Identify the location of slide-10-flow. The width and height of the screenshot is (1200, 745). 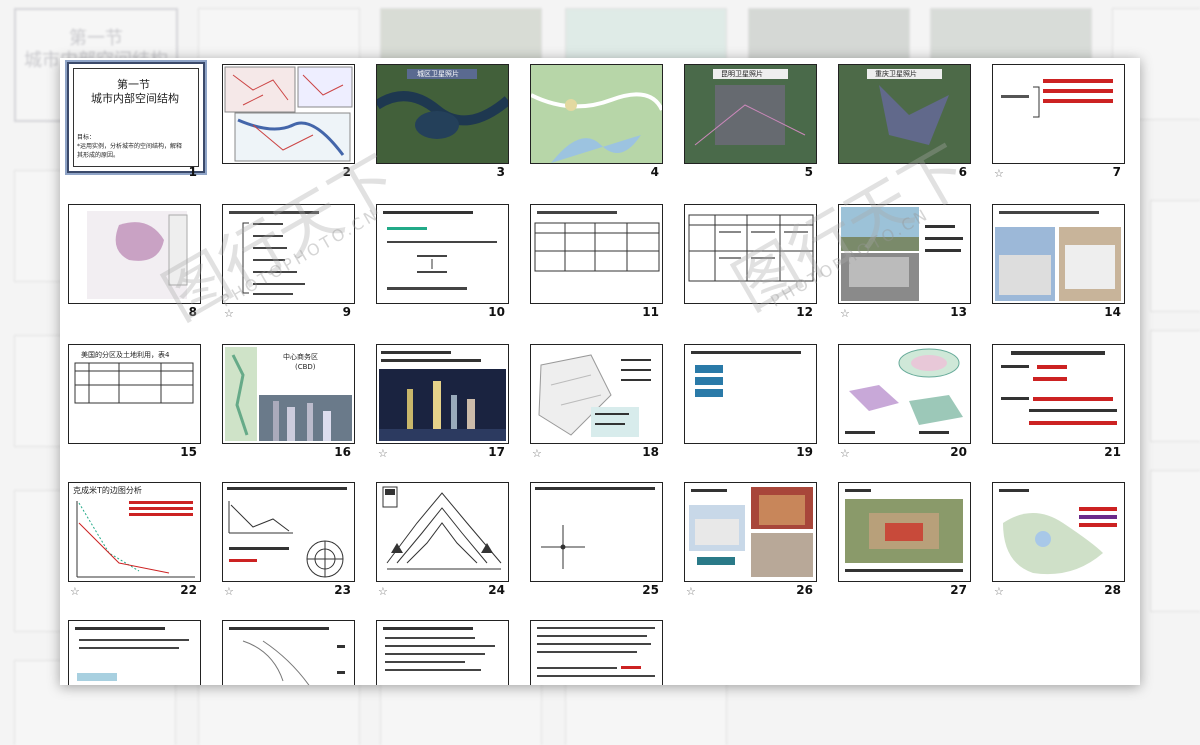
(440, 250).